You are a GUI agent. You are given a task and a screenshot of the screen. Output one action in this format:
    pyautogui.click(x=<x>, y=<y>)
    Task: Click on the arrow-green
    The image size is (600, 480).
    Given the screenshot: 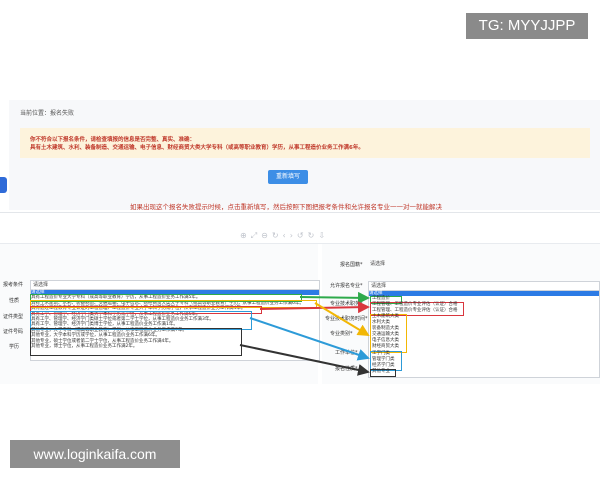 What is the action you would take?
    pyautogui.click(x=334, y=297)
    